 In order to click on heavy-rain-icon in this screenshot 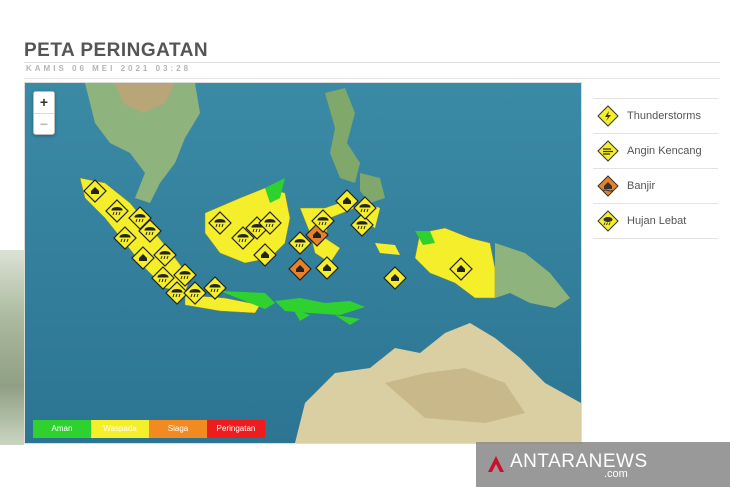, I will do `click(608, 221)`.